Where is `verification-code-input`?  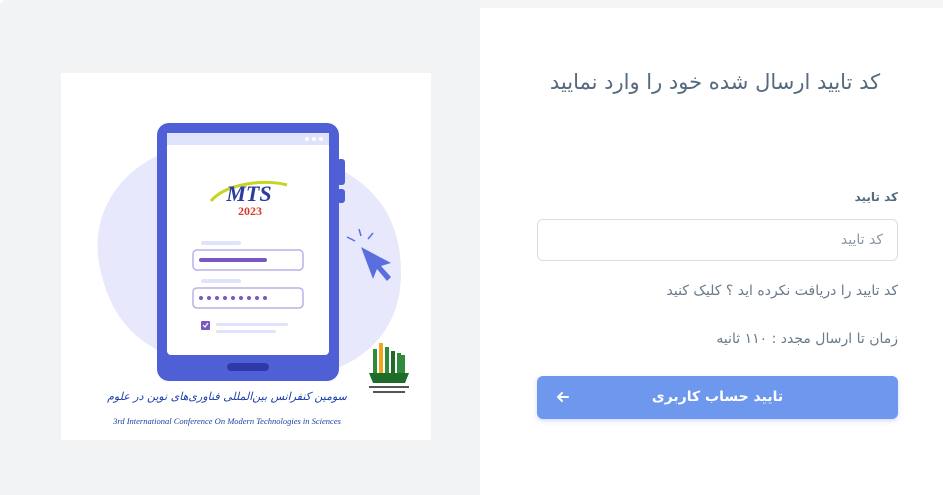
verification-code-input is located at coordinates (717, 240).